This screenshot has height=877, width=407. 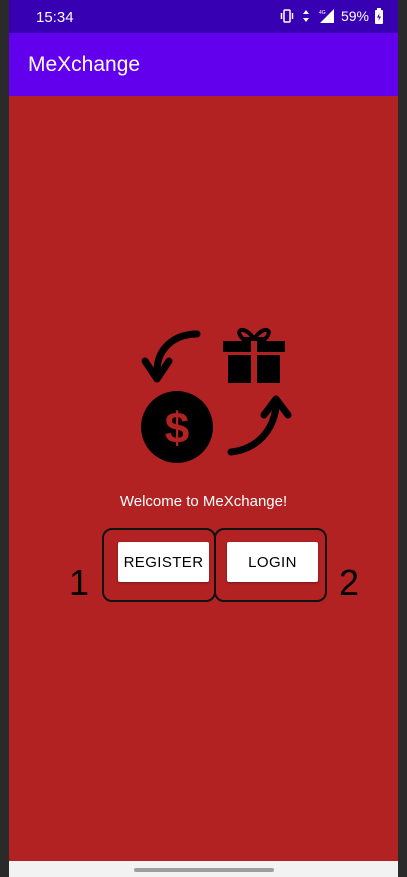 I want to click on status-bar: 15:34 4G 59%, so click(x=203, y=16).